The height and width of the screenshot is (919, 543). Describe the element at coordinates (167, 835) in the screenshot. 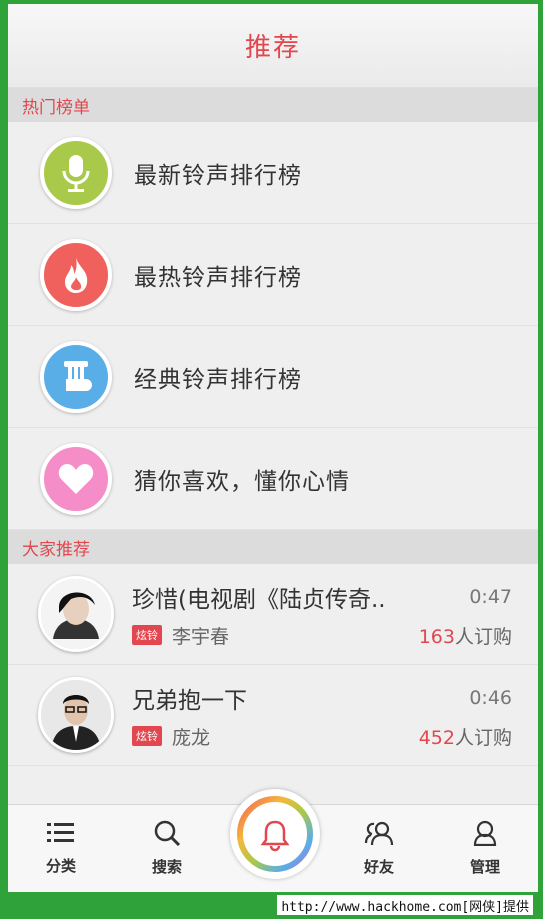

I see `search-icon` at that location.